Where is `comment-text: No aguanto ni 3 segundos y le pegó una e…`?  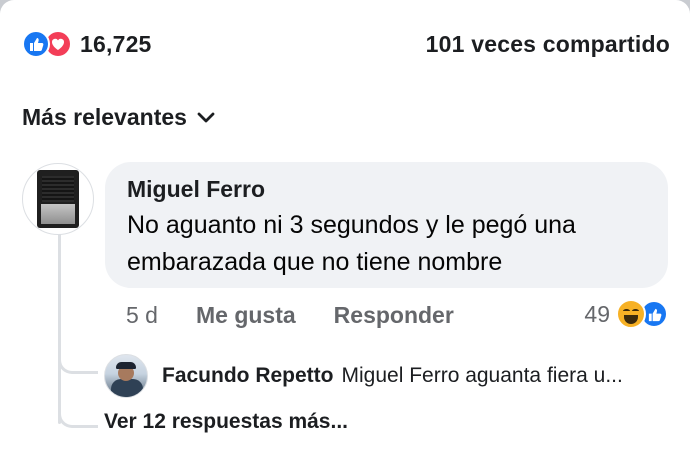 comment-text: No aguanto ni 3 segundos y le pegó una e… is located at coordinates (351, 243).